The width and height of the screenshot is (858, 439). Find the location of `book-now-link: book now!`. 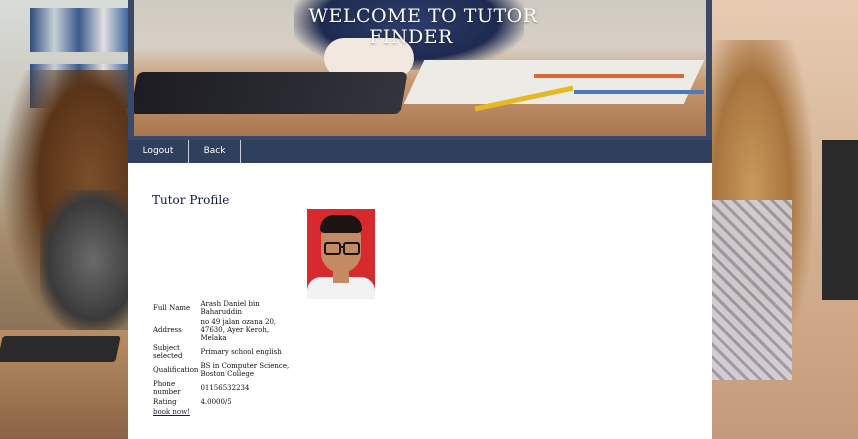

book-now-link: book now! is located at coordinates (171, 412).